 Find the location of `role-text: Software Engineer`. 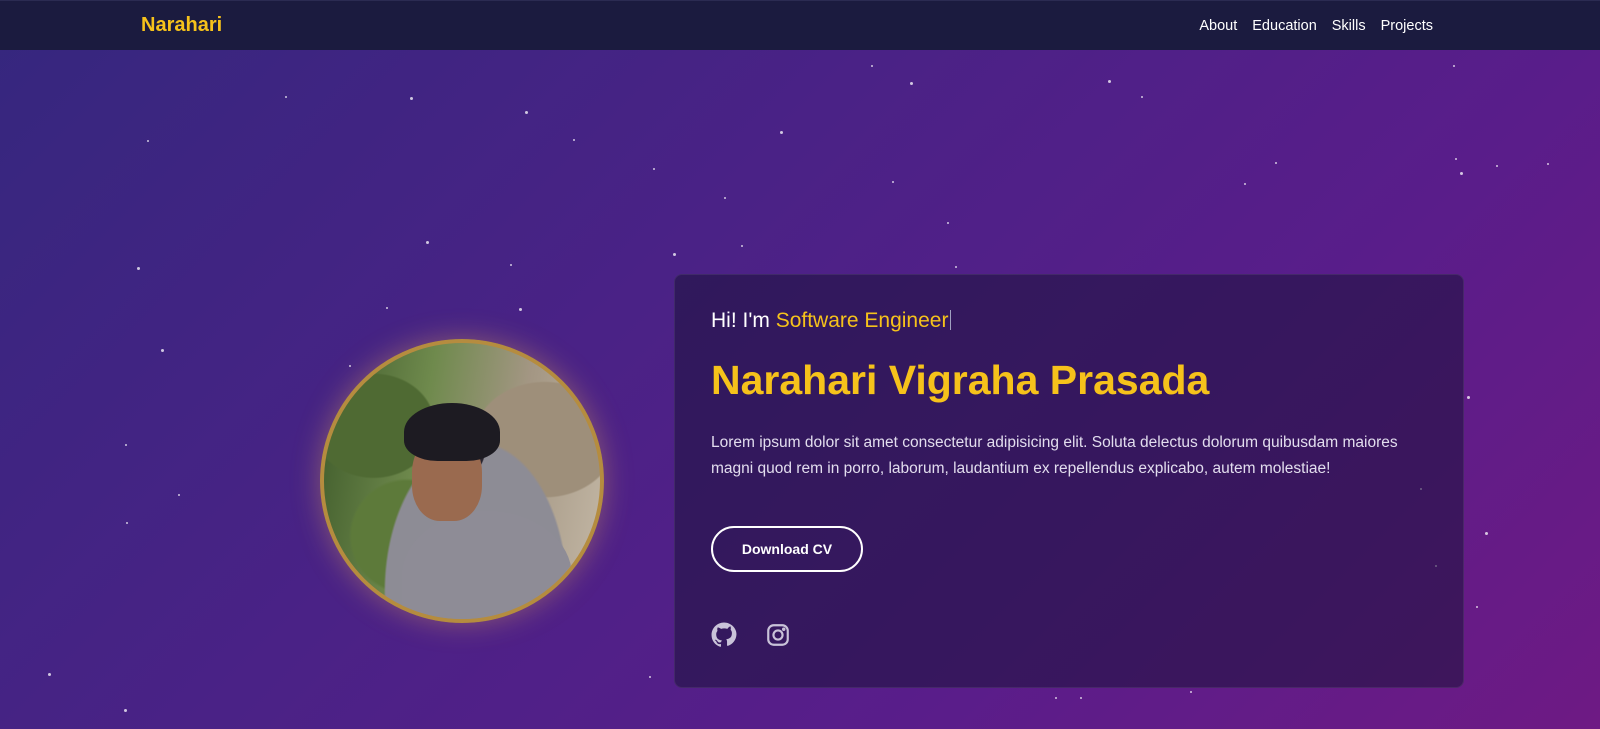

role-text: Software Engineer is located at coordinates (862, 320).